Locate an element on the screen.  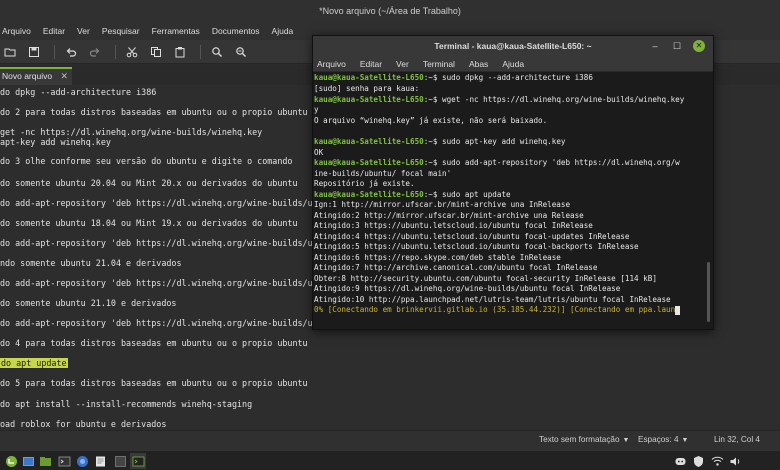
replace-button is located at coordinates (241, 52).